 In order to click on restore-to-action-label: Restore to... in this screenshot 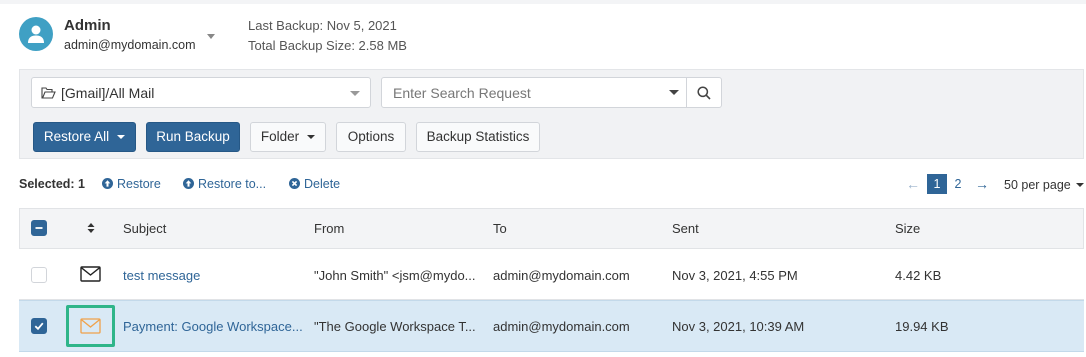, I will do `click(232, 184)`.